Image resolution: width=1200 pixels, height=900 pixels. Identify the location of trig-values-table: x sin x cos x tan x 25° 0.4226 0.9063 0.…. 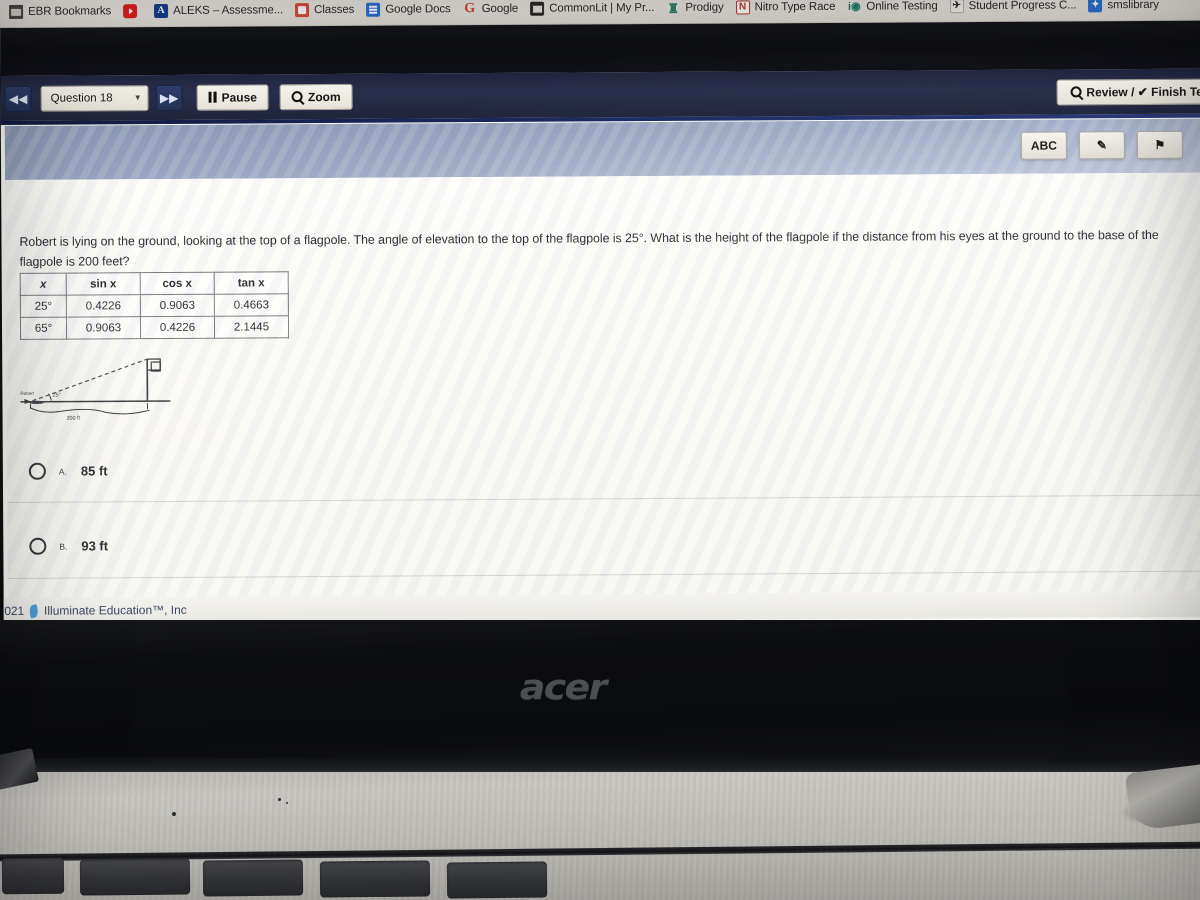
(154, 305).